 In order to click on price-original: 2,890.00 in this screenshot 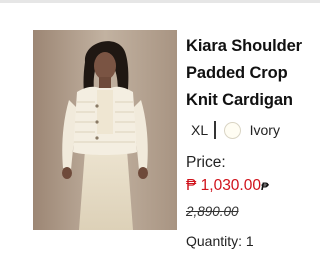, I will do `click(212, 211)`.